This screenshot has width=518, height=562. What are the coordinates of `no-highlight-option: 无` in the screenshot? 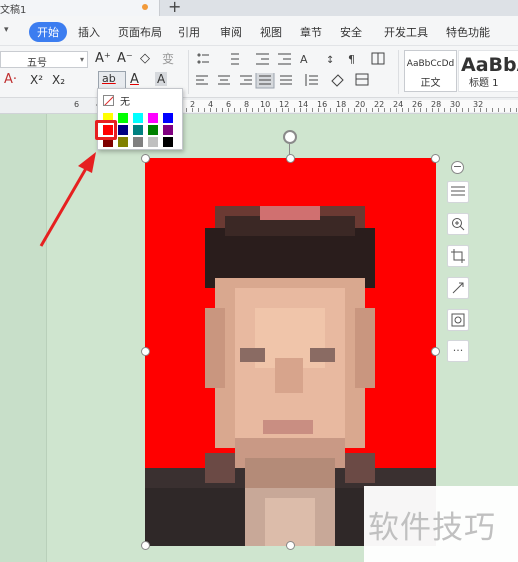 It's located at (116, 100).